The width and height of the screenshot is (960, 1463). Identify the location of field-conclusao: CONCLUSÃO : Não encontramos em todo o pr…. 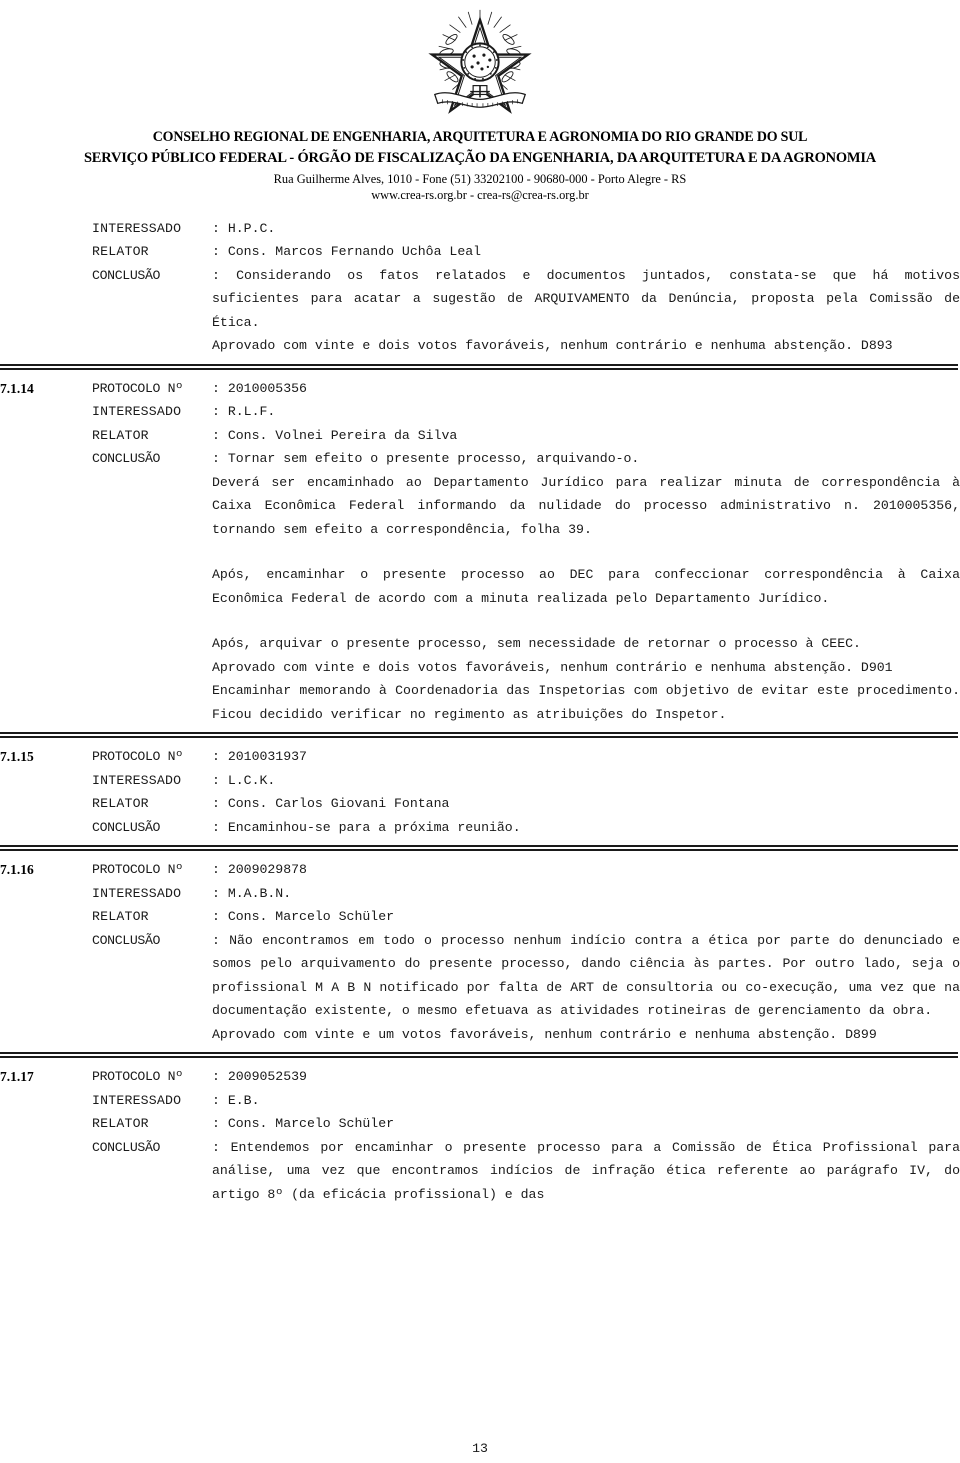
(526, 976).